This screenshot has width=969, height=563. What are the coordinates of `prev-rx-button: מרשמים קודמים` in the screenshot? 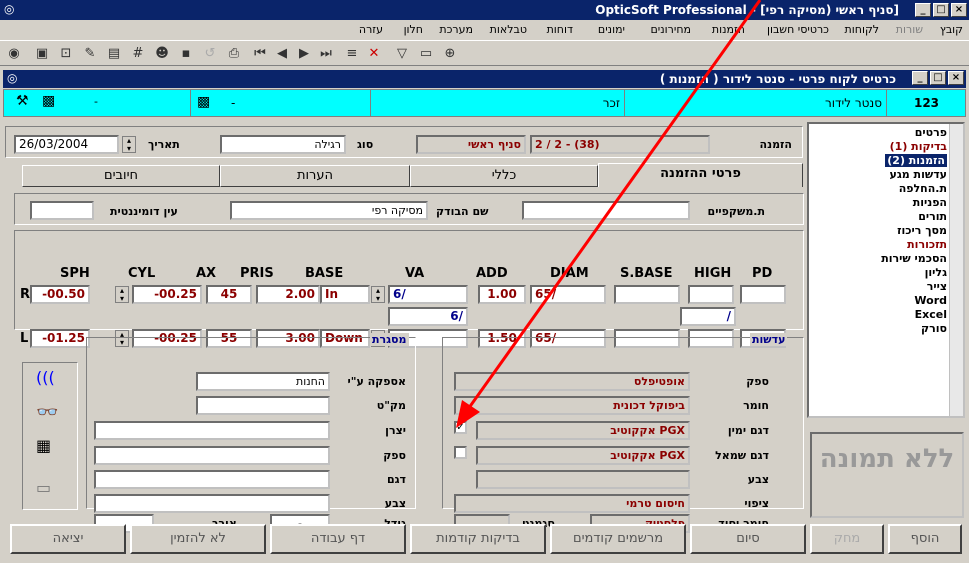 It's located at (618, 539).